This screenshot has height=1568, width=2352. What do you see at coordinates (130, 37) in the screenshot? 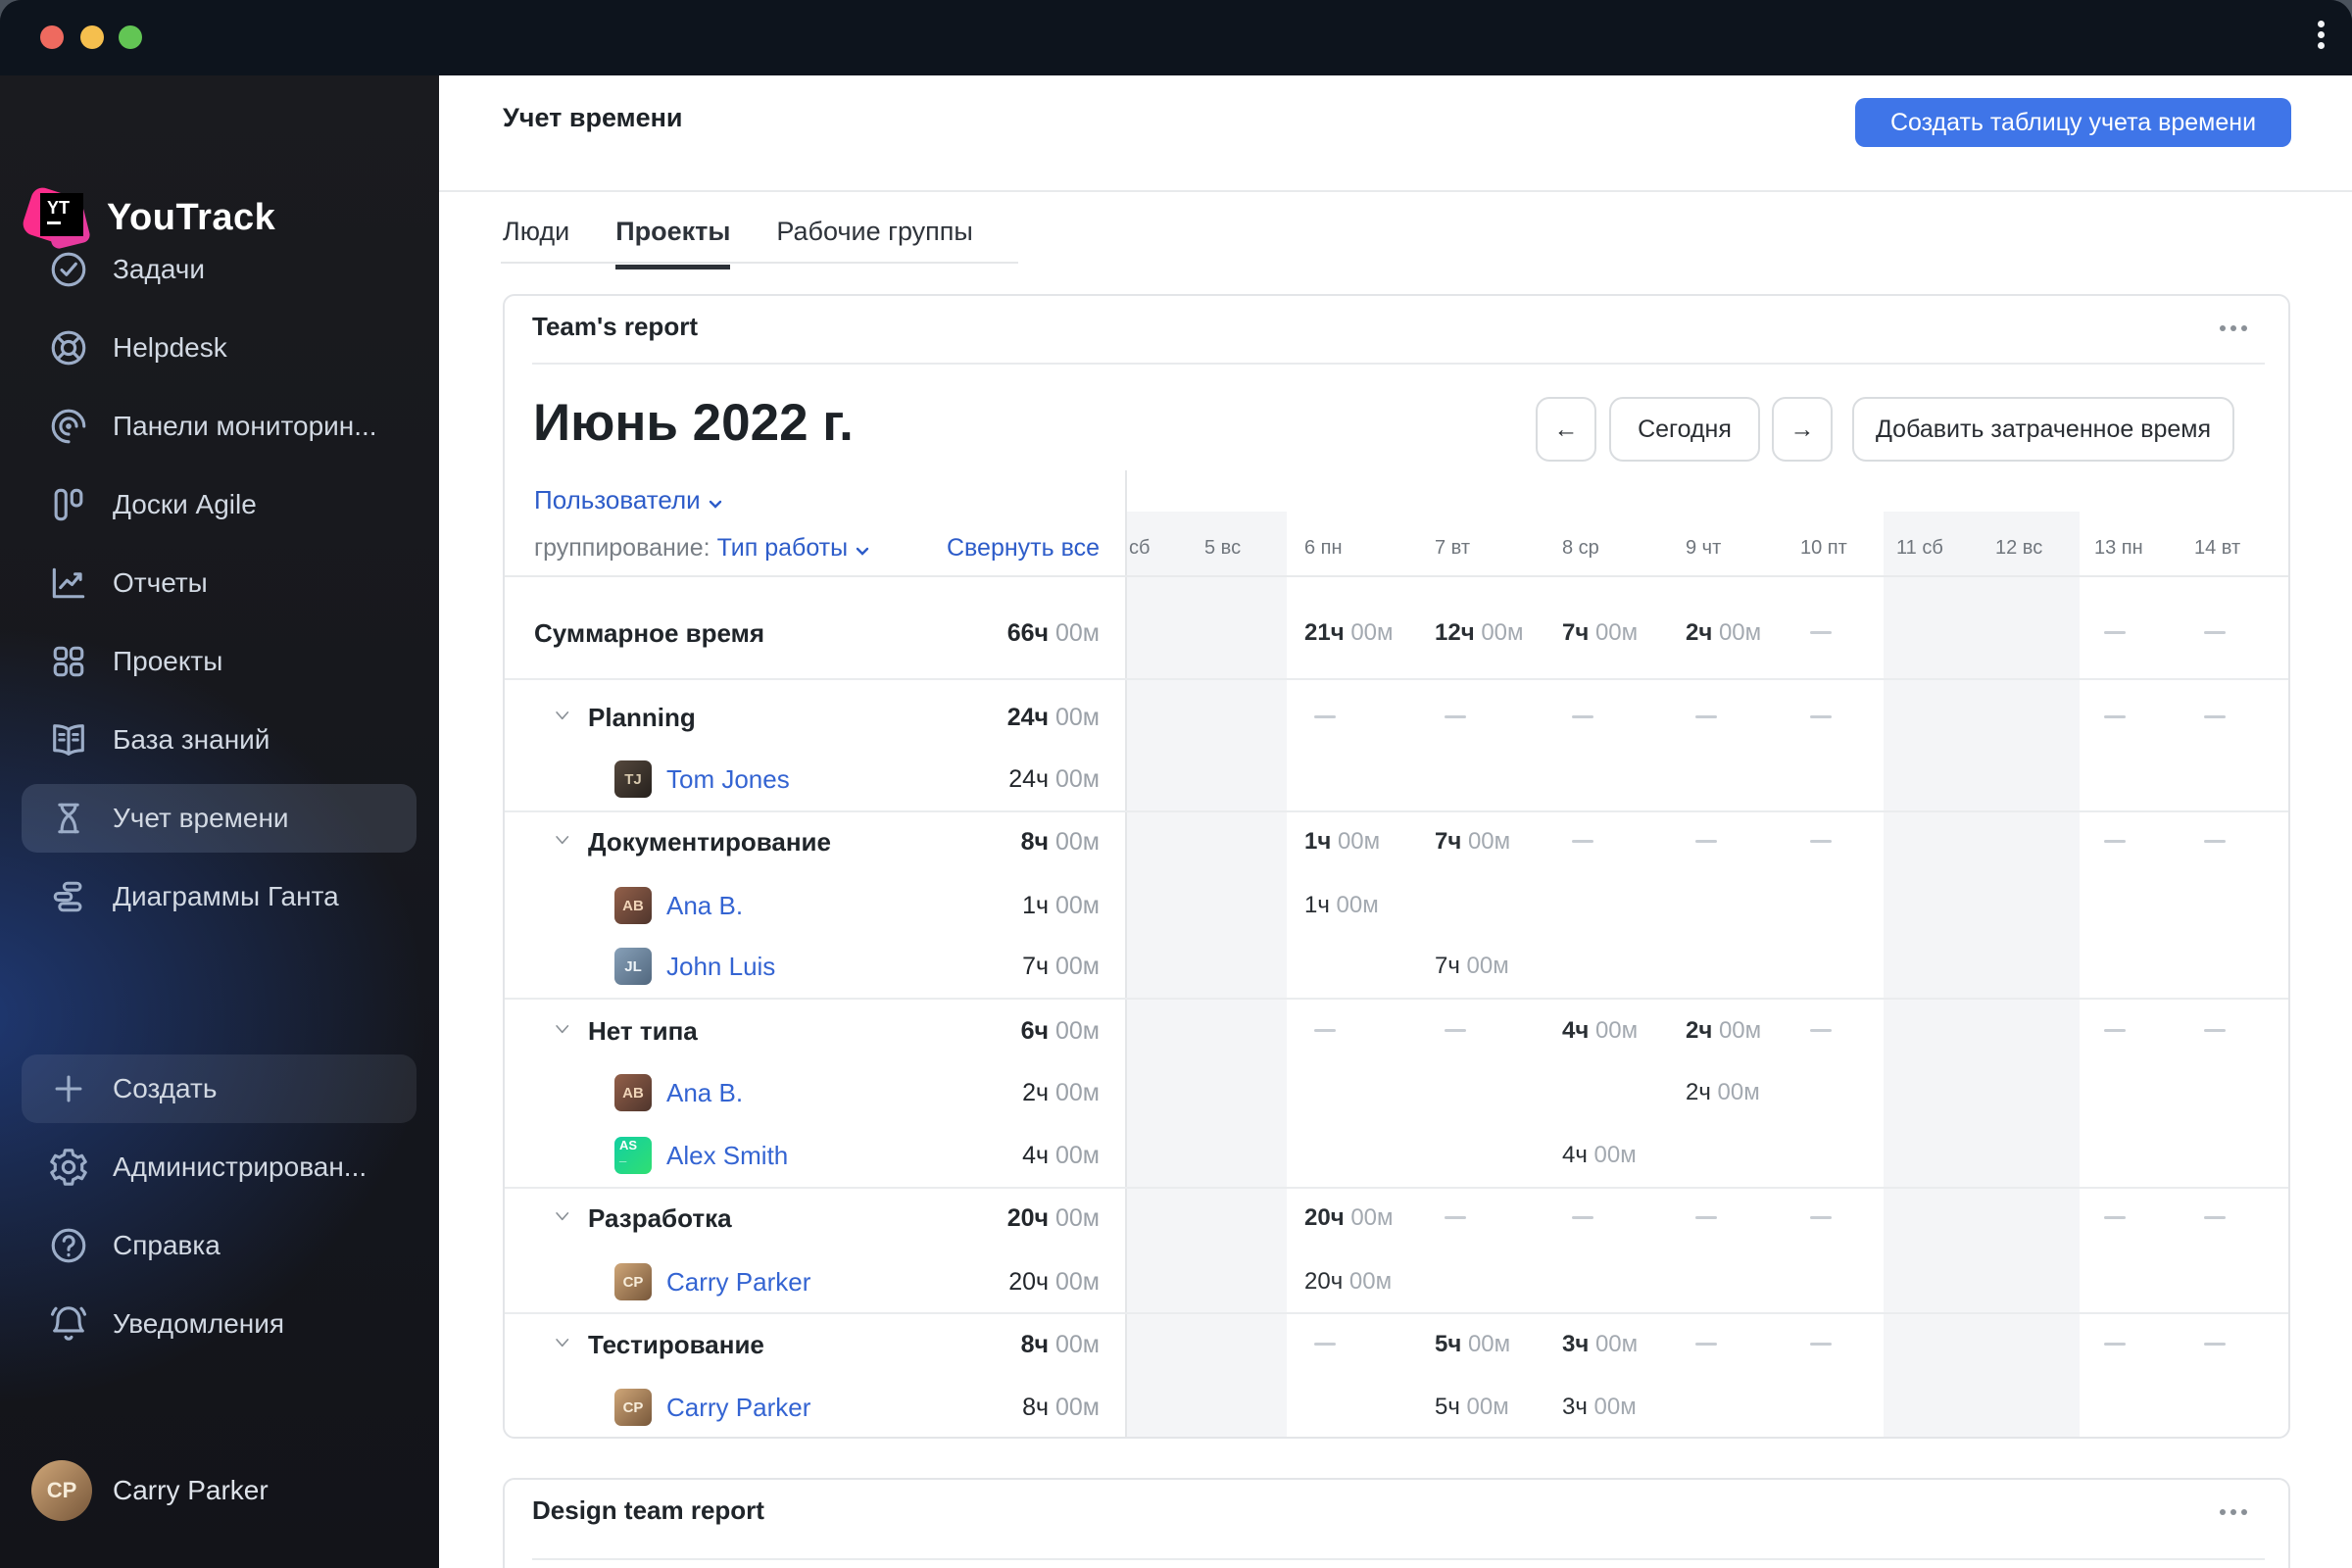
I see `traffic-light-zoom-button` at bounding box center [130, 37].